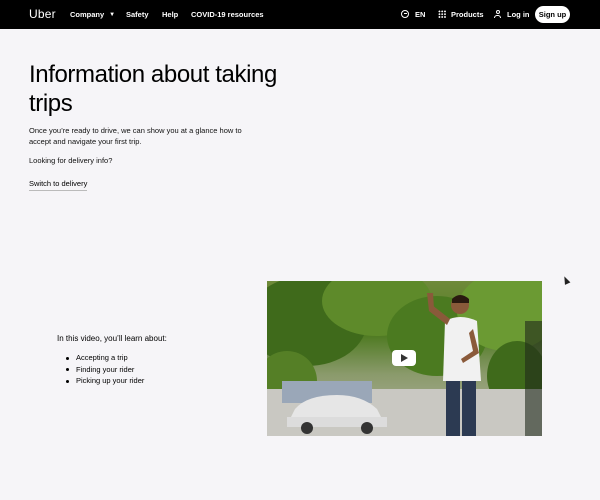  I want to click on delivery-question: Looking for delivery info?, so click(71, 160).